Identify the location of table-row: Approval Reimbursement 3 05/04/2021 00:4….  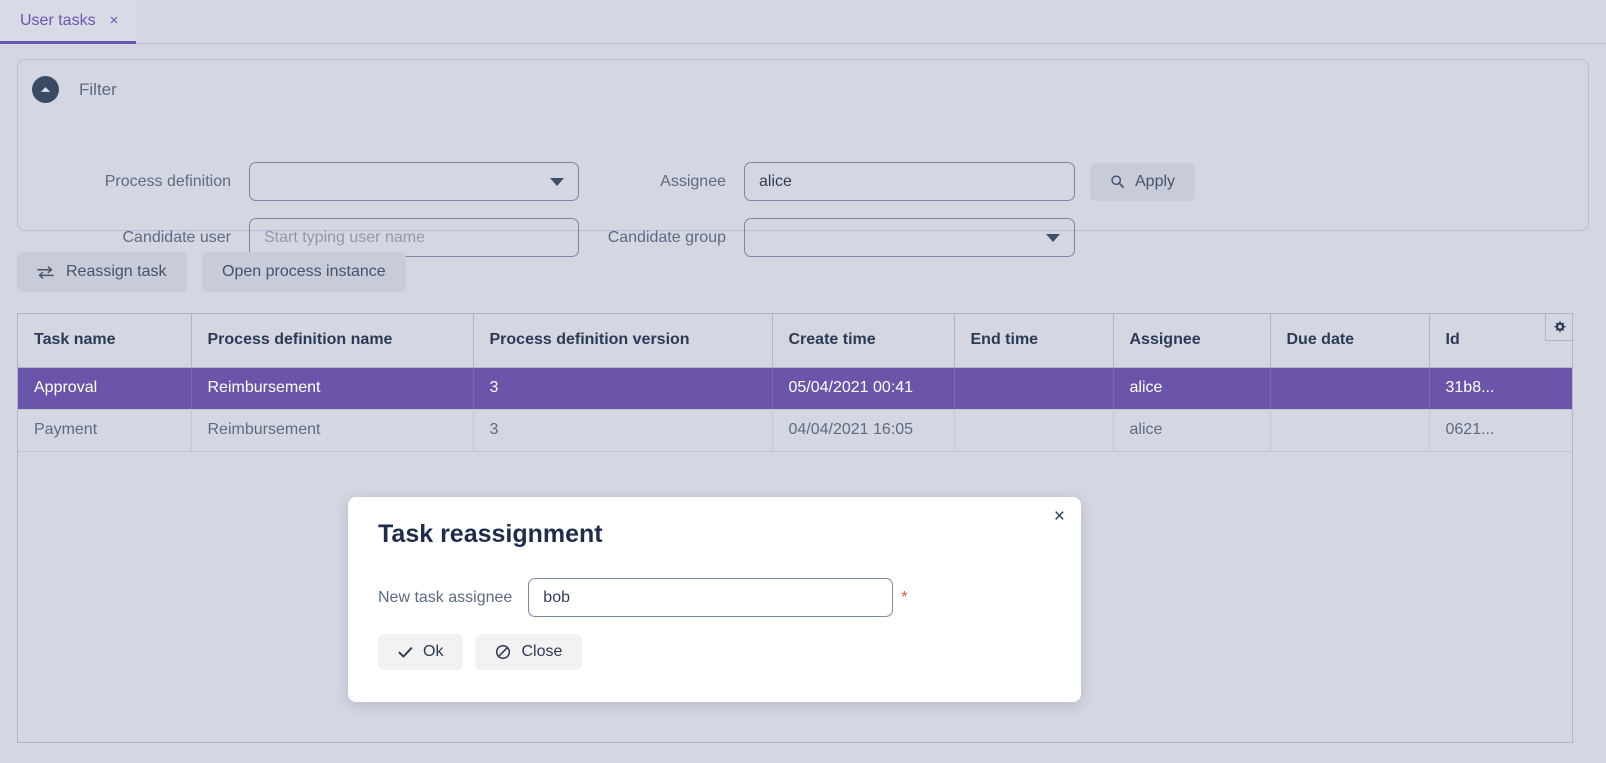
(795, 388).